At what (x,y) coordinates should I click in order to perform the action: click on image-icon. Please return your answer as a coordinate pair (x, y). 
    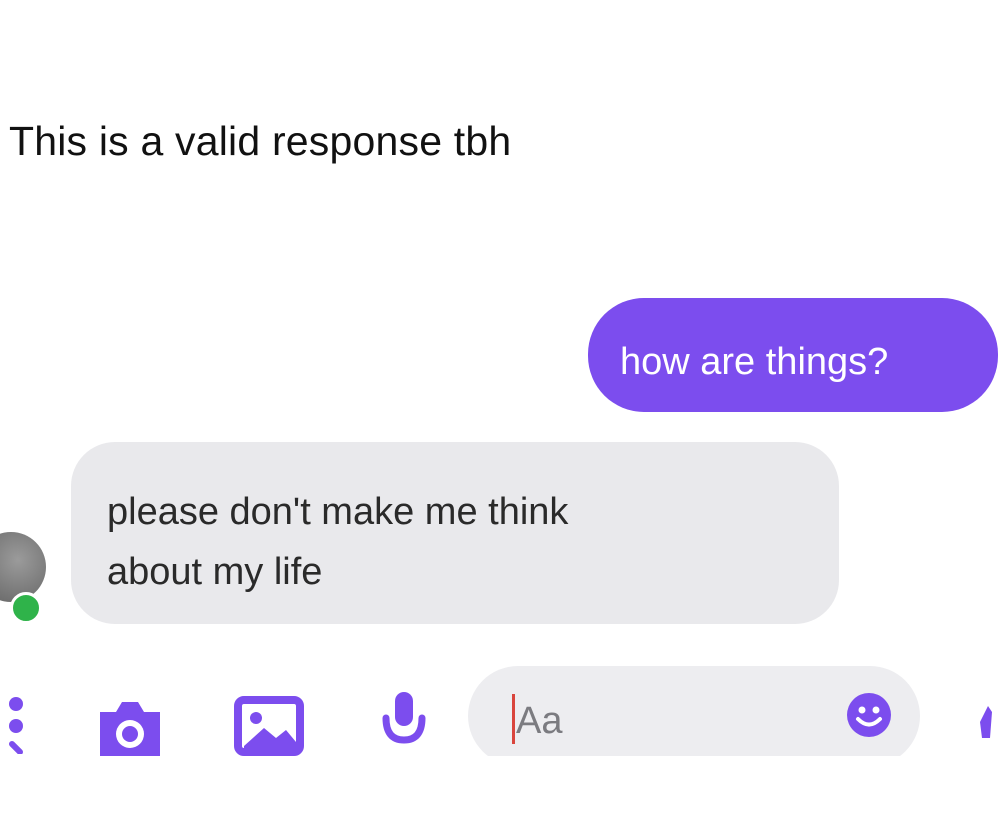
    Looking at the image, I should click on (269, 725).